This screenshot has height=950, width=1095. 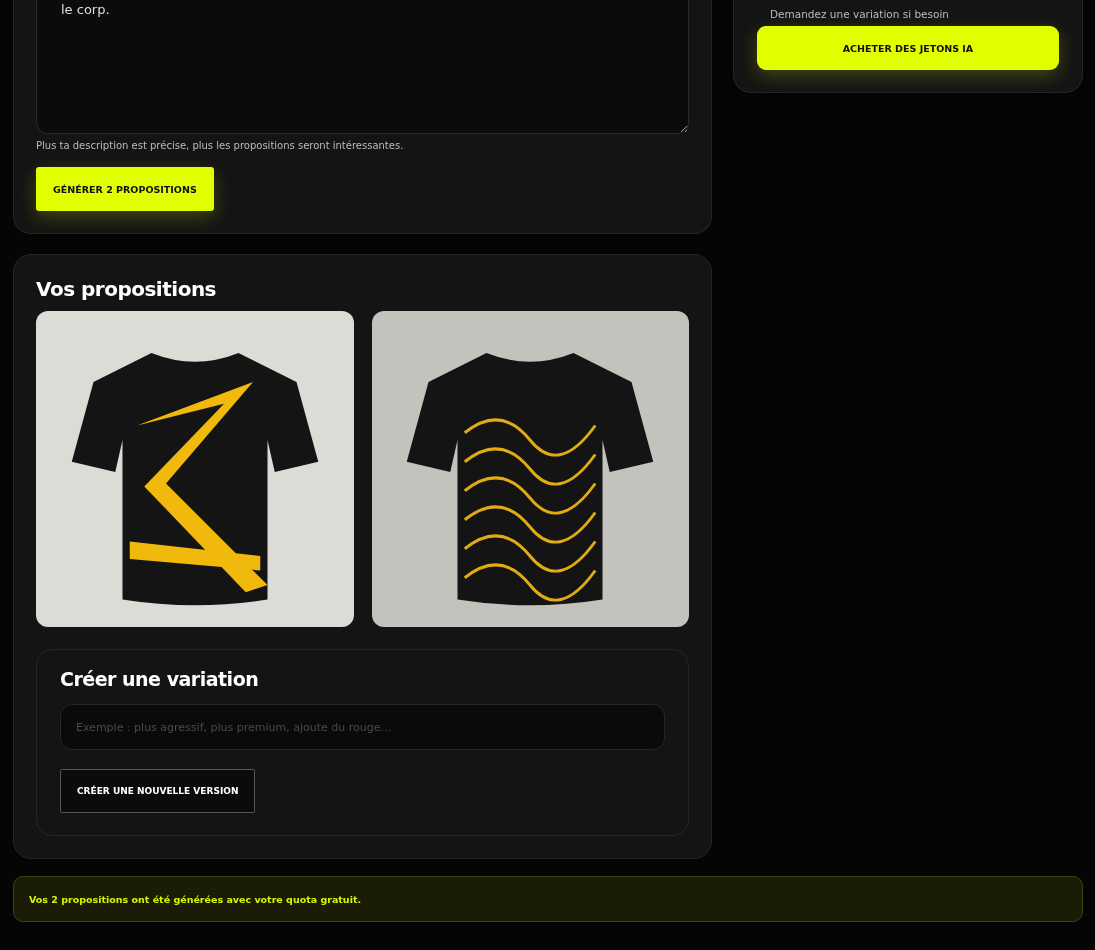 I want to click on variation-note: Demandez une variation si besoin, so click(x=860, y=14).